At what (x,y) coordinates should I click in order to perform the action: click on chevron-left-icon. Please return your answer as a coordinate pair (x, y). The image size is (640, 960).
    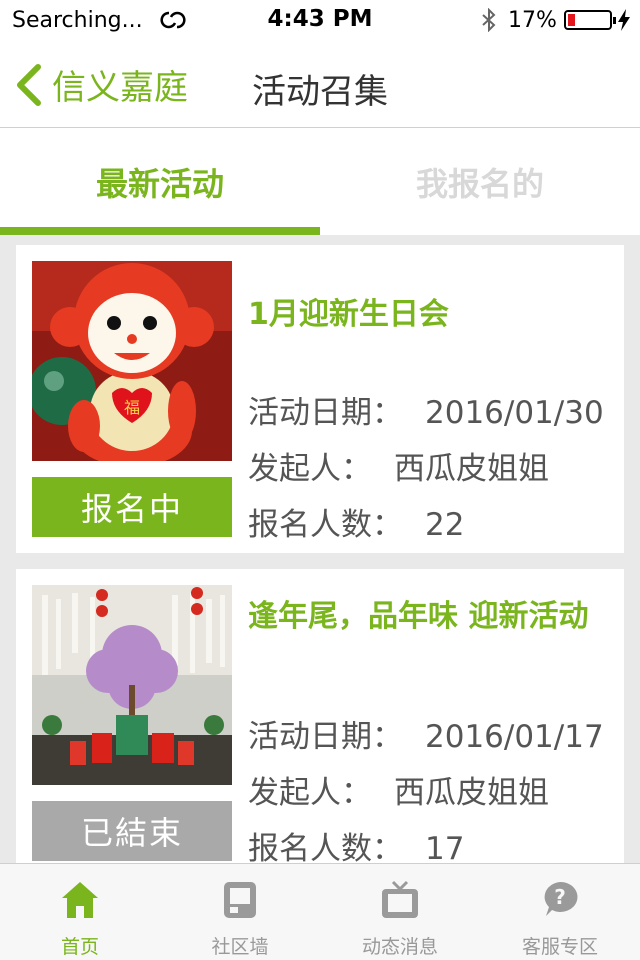
    Looking at the image, I should click on (29, 84).